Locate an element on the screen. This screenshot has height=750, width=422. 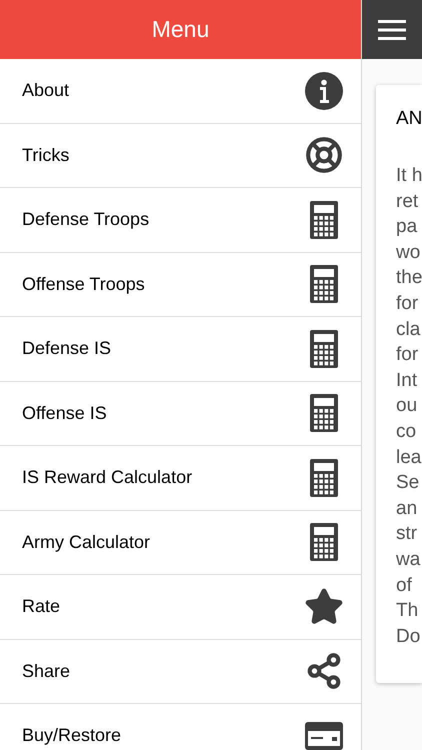
menu-item: Defense IS is located at coordinates (180, 349).